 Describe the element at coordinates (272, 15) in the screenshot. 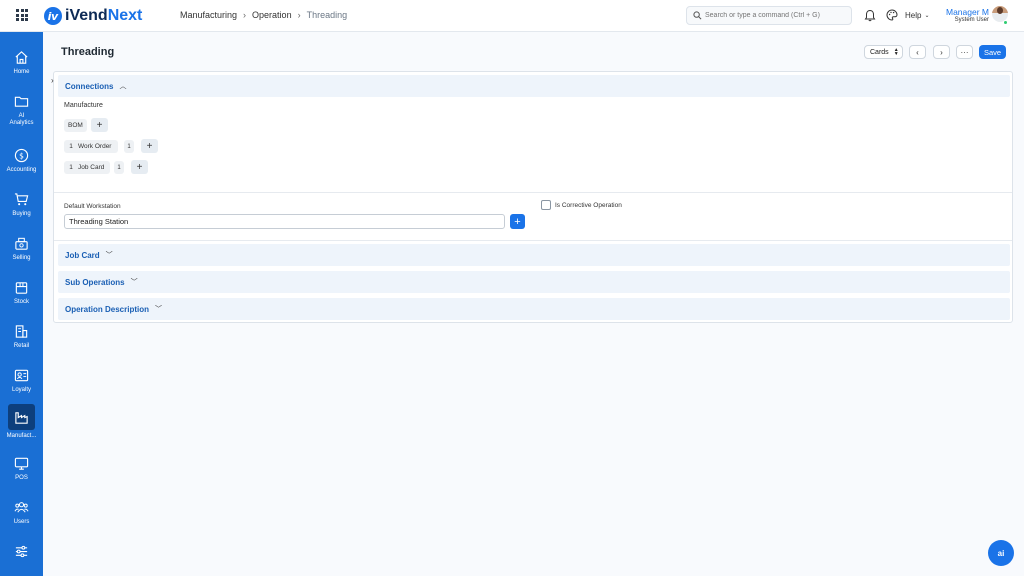

I see `breadcrumb-operation: Operation` at that location.